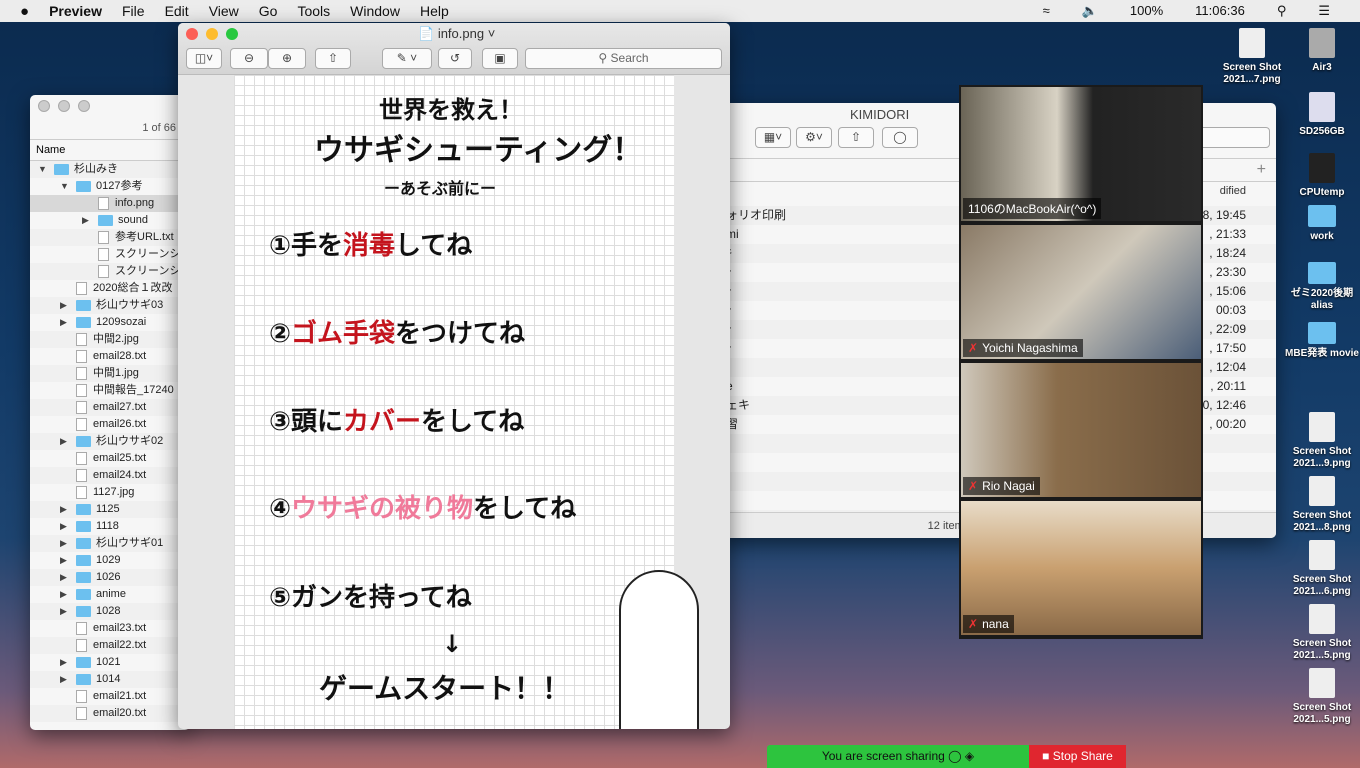 The image size is (1360, 768). Describe the element at coordinates (110, 322) in the screenshot. I see `list-item: ▶ 1209sozai` at that location.